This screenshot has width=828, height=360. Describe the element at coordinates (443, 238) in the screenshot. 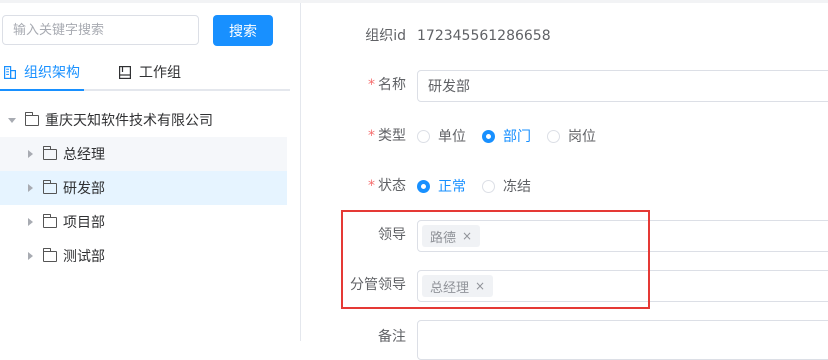

I see `tag-label: 路德` at that location.